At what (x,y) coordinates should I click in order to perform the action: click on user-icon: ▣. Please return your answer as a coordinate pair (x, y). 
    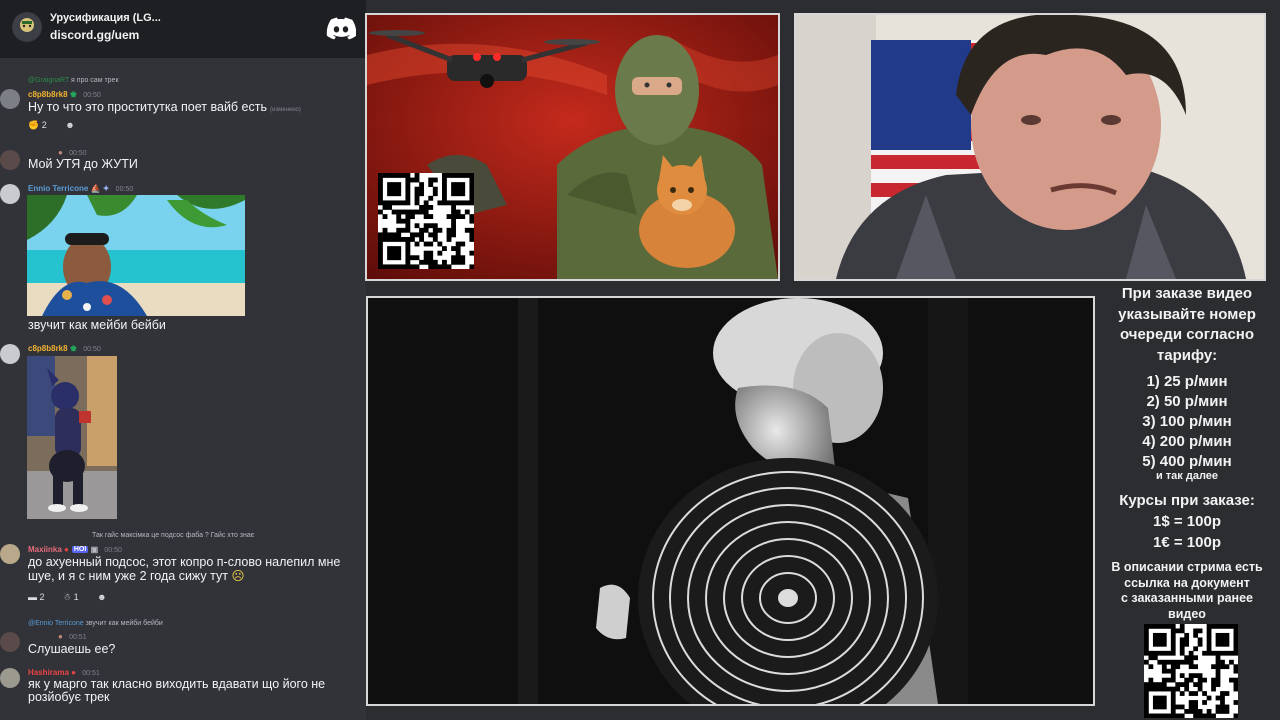
    Looking at the image, I should click on (94, 549).